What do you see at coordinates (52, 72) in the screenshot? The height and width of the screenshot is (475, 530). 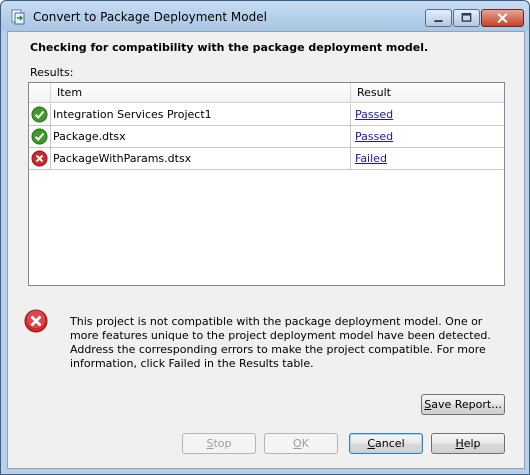 I see `results-label: Results:` at bounding box center [52, 72].